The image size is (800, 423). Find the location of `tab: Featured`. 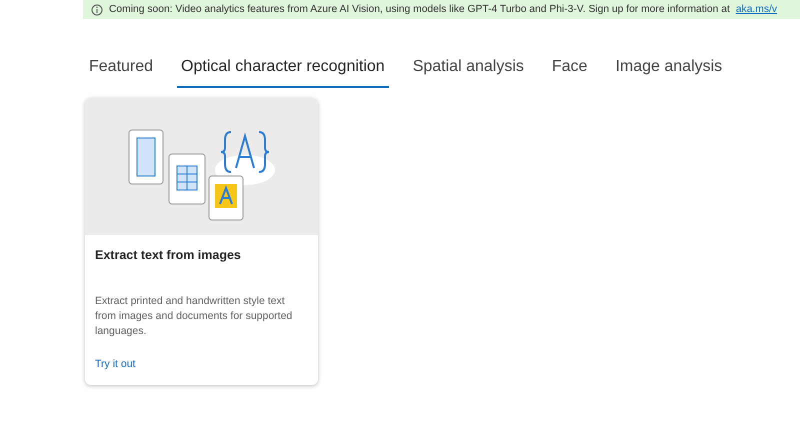

tab: Featured is located at coordinates (121, 71).